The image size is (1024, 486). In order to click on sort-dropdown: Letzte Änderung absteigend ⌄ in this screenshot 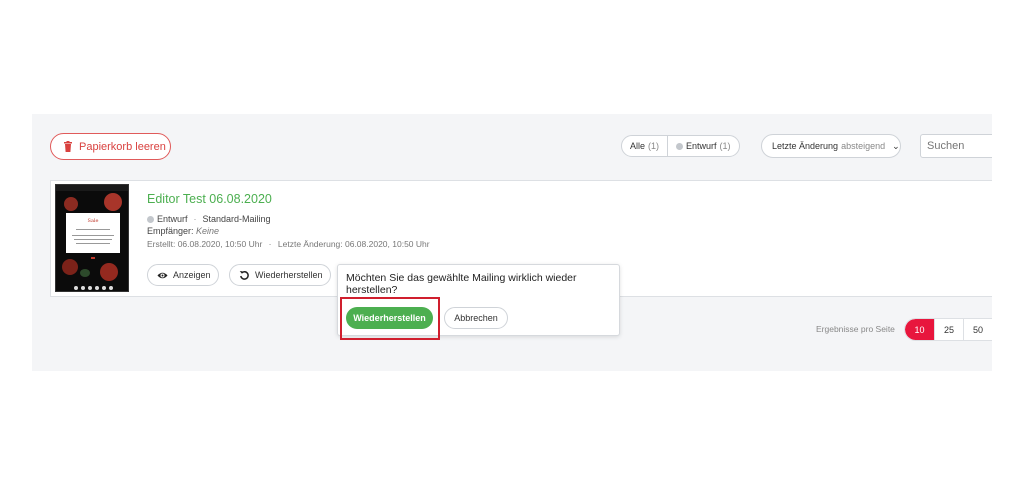, I will do `click(831, 146)`.